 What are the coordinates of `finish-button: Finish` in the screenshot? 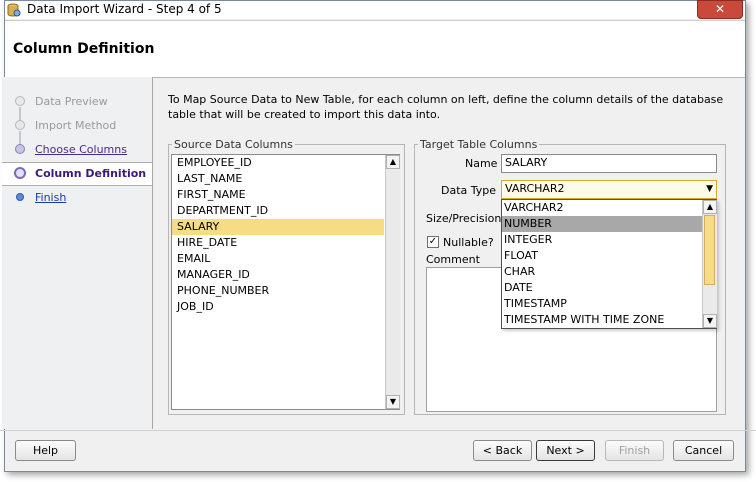 It's located at (634, 450).